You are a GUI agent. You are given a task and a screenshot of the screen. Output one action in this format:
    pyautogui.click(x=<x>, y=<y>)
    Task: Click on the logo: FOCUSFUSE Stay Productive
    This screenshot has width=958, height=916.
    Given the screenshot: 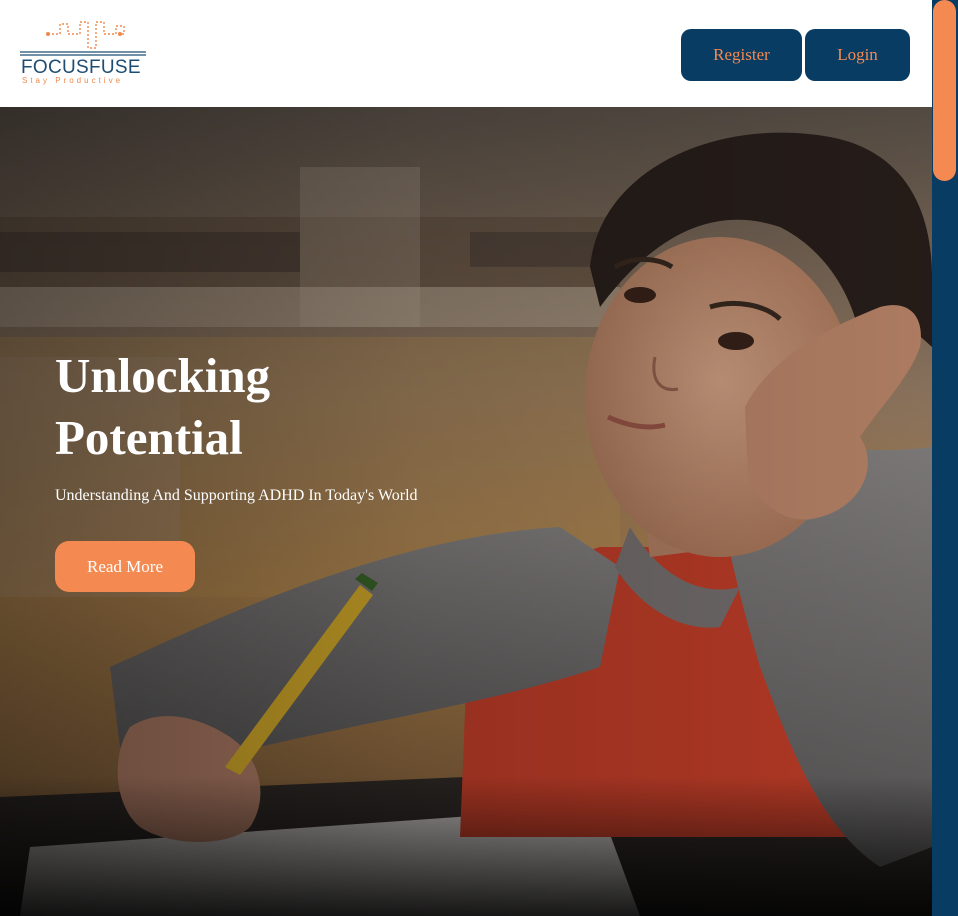 What is the action you would take?
    pyautogui.click(x=85, y=53)
    